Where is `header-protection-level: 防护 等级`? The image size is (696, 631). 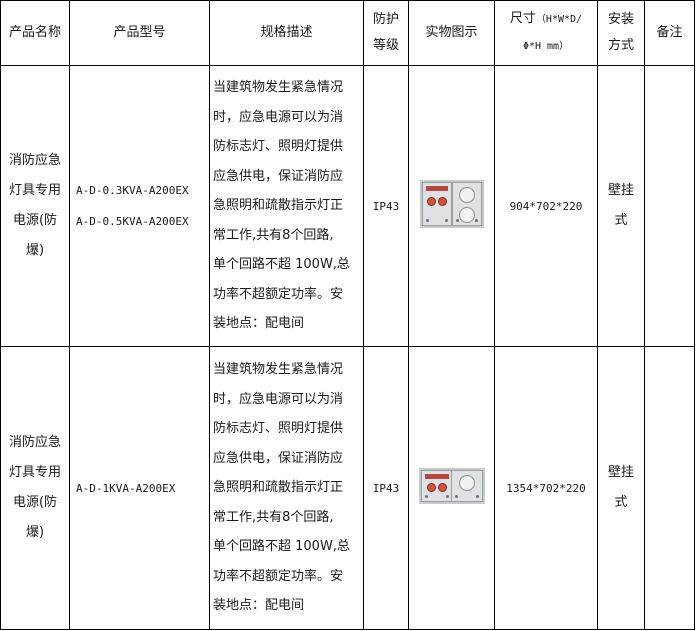 header-protection-level: 防护 等级 is located at coordinates (386, 33).